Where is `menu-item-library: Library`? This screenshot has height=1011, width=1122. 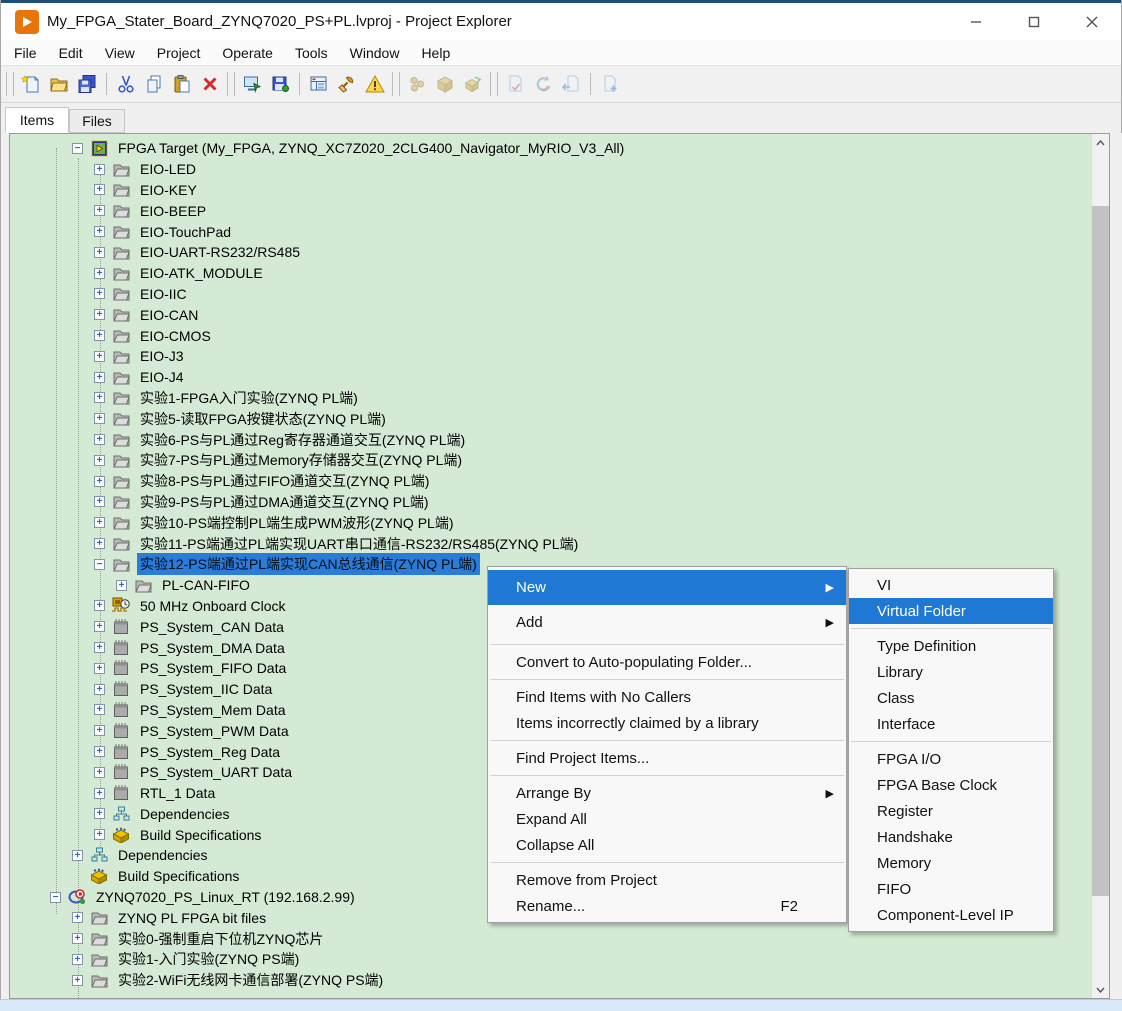 menu-item-library: Library is located at coordinates (951, 672).